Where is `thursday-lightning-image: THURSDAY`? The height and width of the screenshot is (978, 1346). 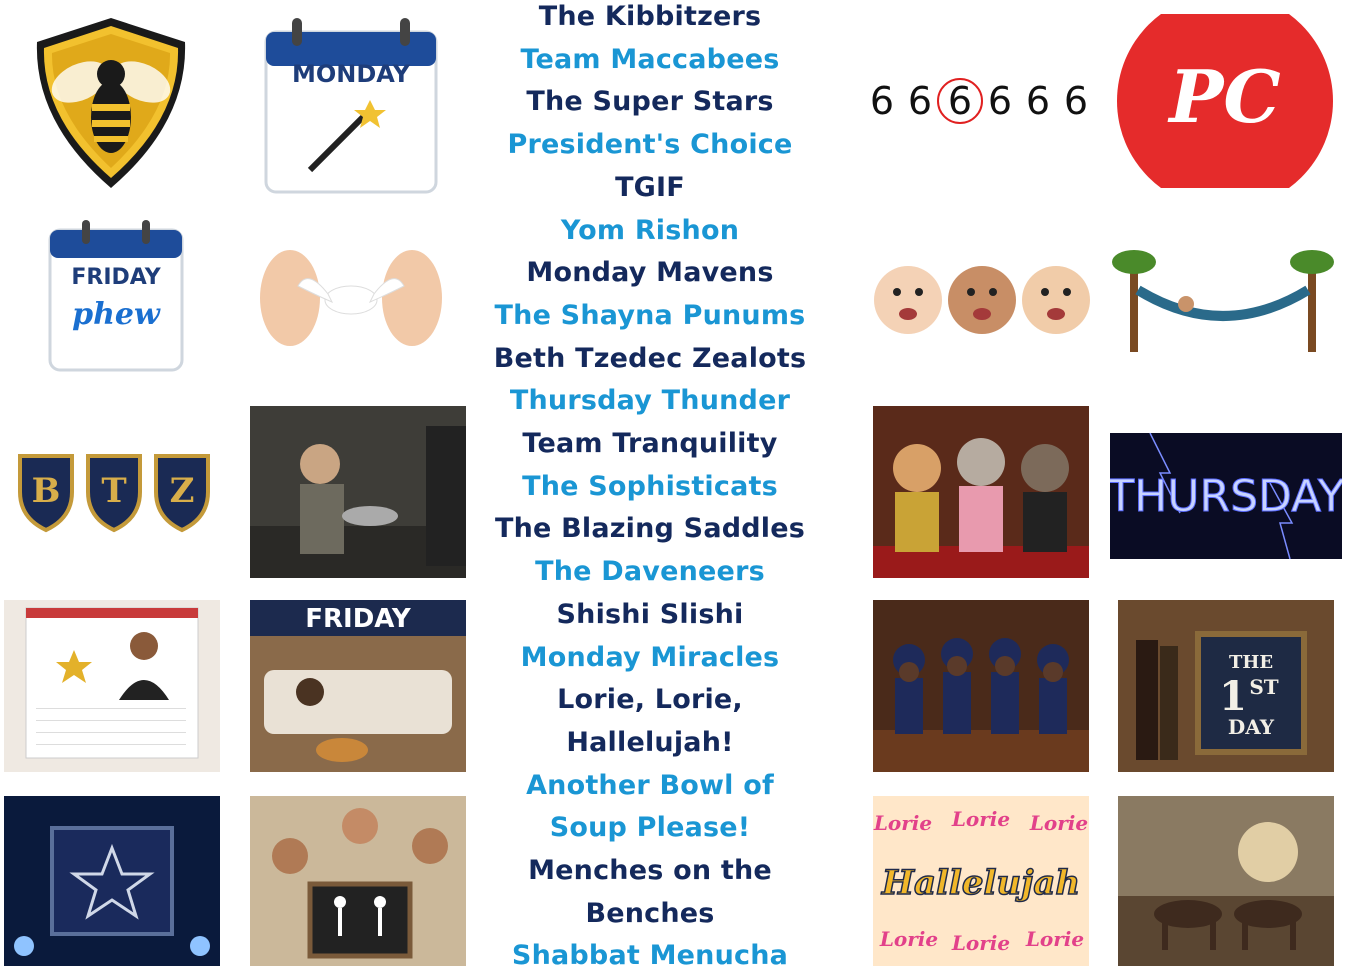
thursday-lightning-image: THURSDAY is located at coordinates (1226, 496).